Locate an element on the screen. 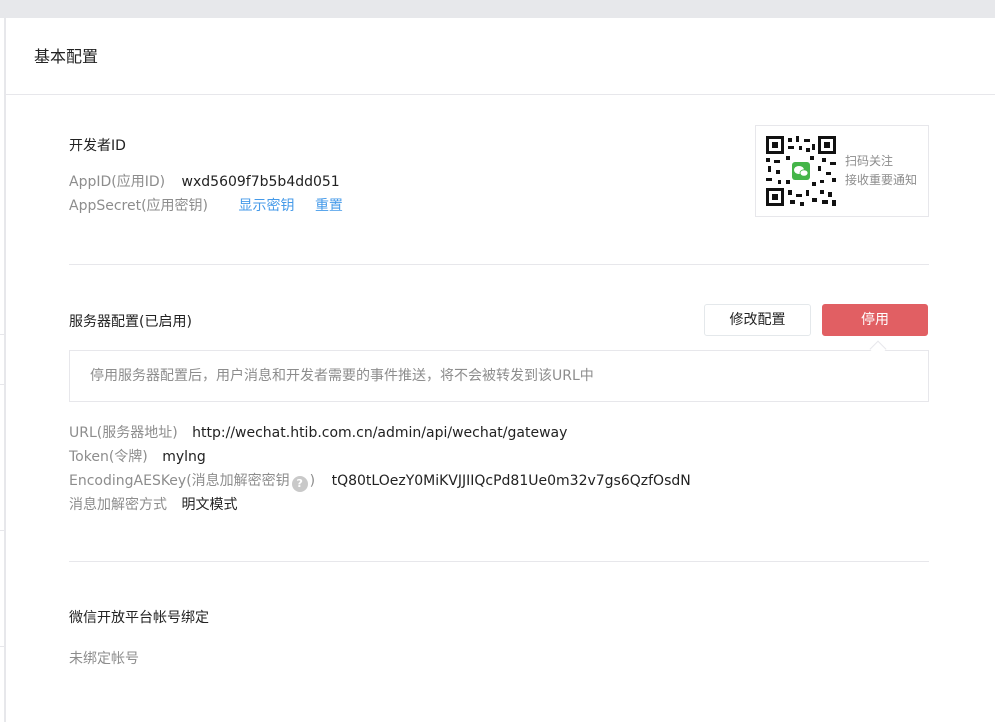 The width and height of the screenshot is (995, 722). appid-value: wxd5609f7b5b4dd051 is located at coordinates (260, 182).